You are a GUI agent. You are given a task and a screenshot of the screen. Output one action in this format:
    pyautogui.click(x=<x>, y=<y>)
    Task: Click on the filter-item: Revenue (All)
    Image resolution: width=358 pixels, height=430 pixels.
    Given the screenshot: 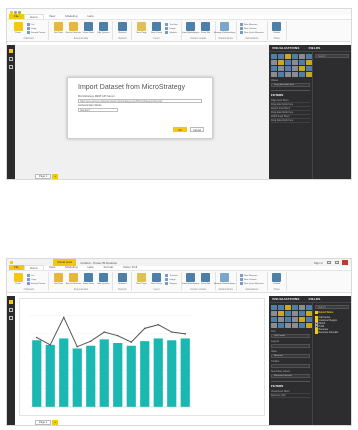 What is the action you would take?
    pyautogui.click(x=290, y=396)
    